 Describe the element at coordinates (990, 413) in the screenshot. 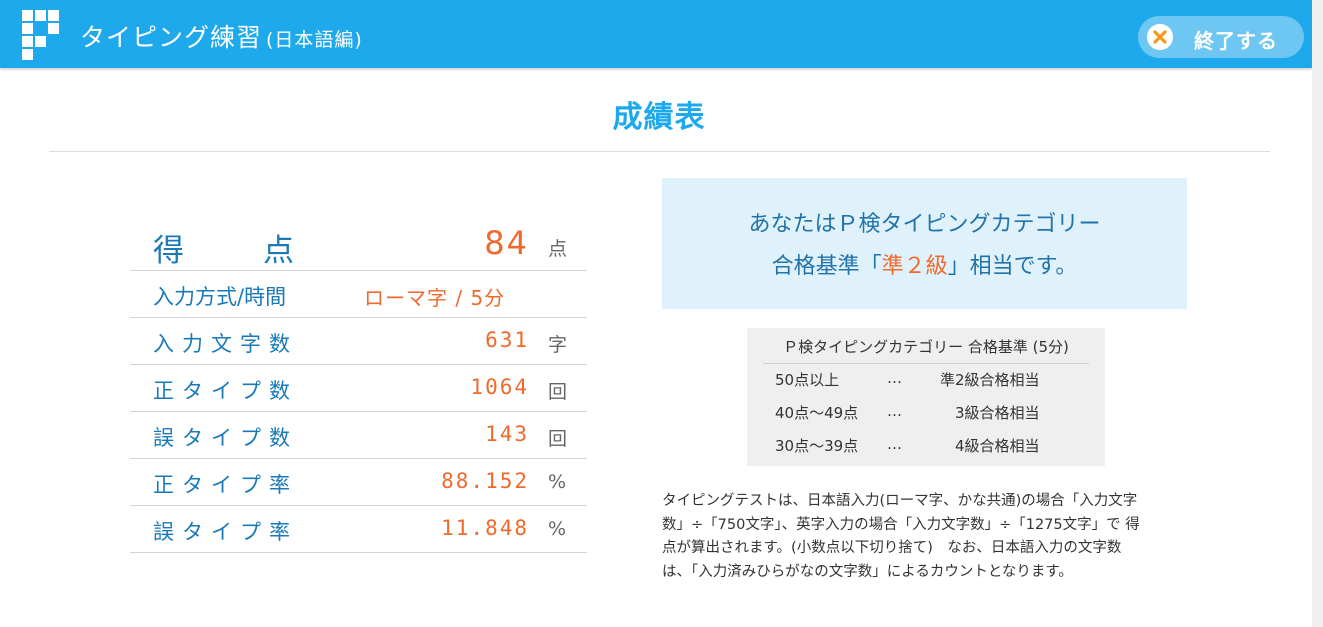

I see `criteria-grade: 3級合格相当` at that location.